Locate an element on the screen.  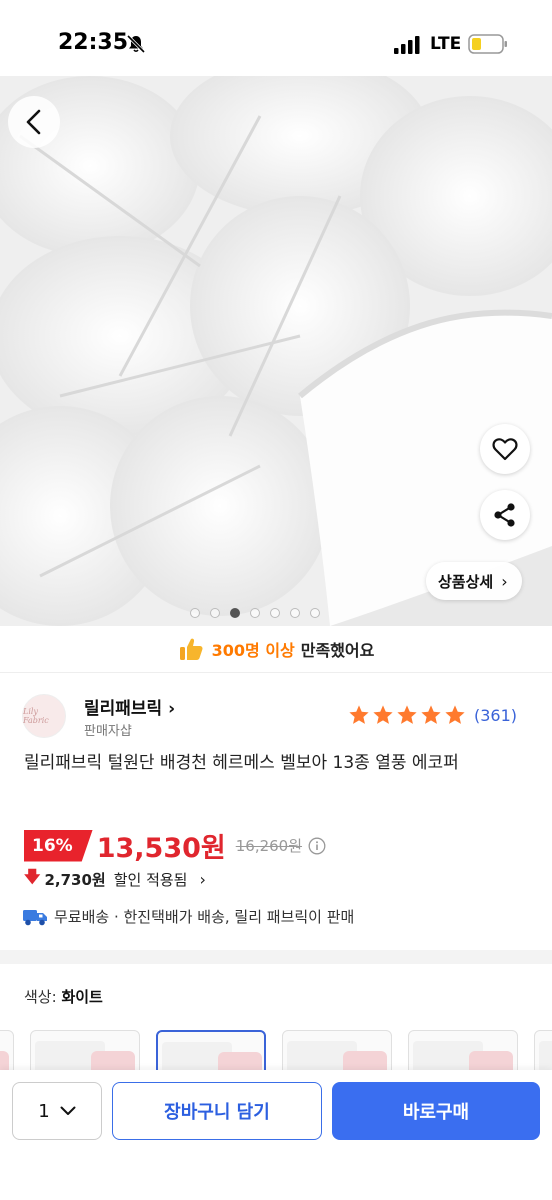
product-title: 릴리패브릭 털원단 배경천 헤르메스 벨보아 13종 열풍 에코퍼 is located at coordinates (241, 763).